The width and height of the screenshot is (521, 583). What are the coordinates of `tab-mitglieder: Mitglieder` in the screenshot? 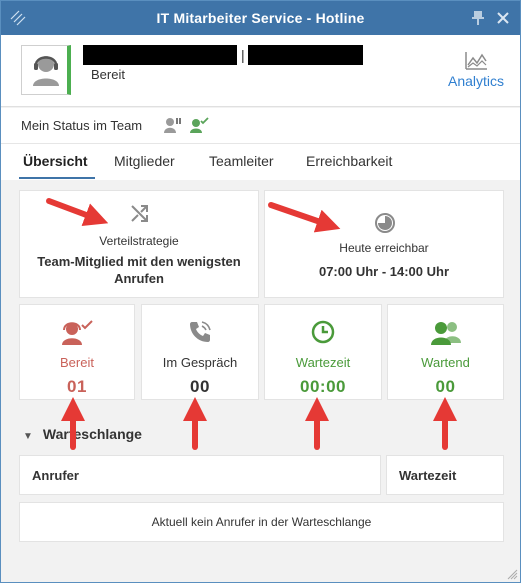 It's located at (144, 161).